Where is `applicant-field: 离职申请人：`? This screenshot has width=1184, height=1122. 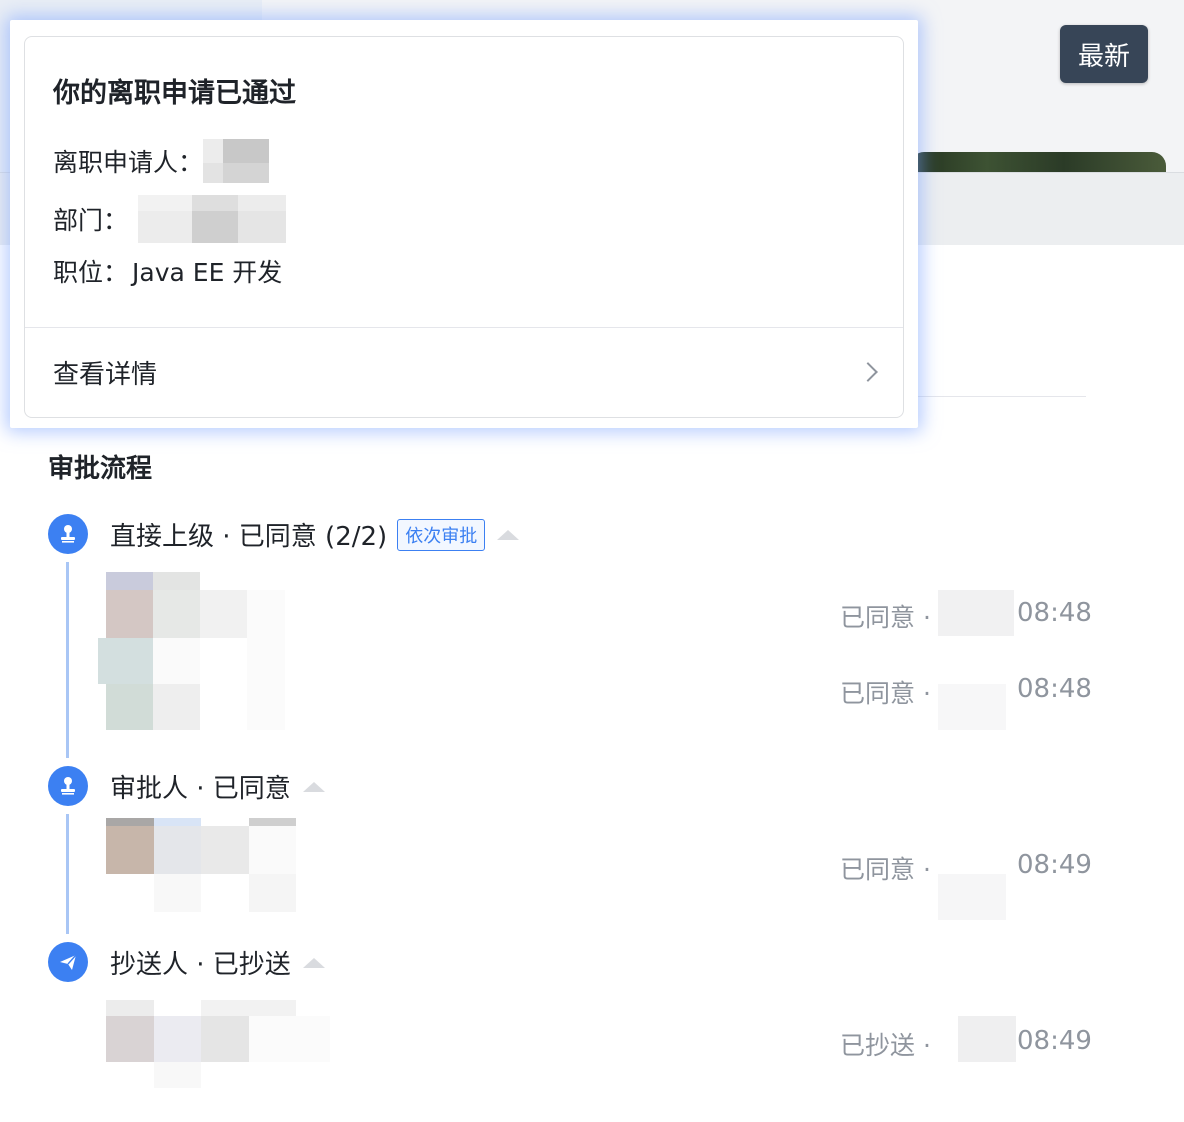 applicant-field: 离职申请人： is located at coordinates (161, 161).